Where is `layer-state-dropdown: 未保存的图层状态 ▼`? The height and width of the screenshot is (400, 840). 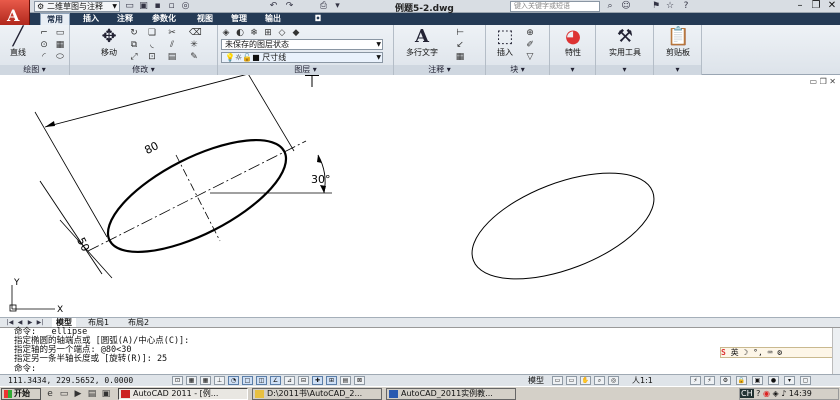
layer-state-dropdown: 未保存的图层状态 ▼ is located at coordinates (302, 44).